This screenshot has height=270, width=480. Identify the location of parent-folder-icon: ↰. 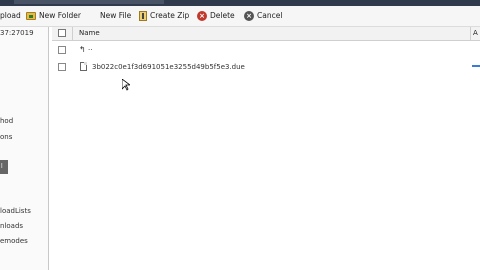
(82, 49).